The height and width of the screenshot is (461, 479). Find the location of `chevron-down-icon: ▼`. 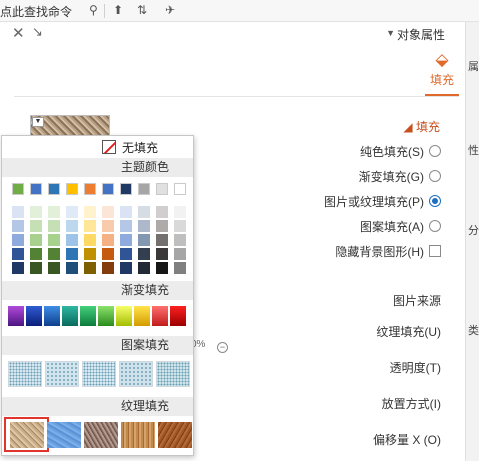

chevron-down-icon: ▼ is located at coordinates (390, 33).